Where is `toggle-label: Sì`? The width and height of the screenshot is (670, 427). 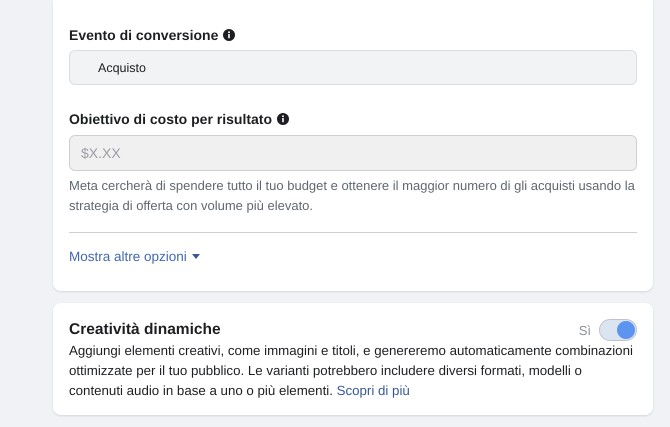 toggle-label: Sì is located at coordinates (584, 330).